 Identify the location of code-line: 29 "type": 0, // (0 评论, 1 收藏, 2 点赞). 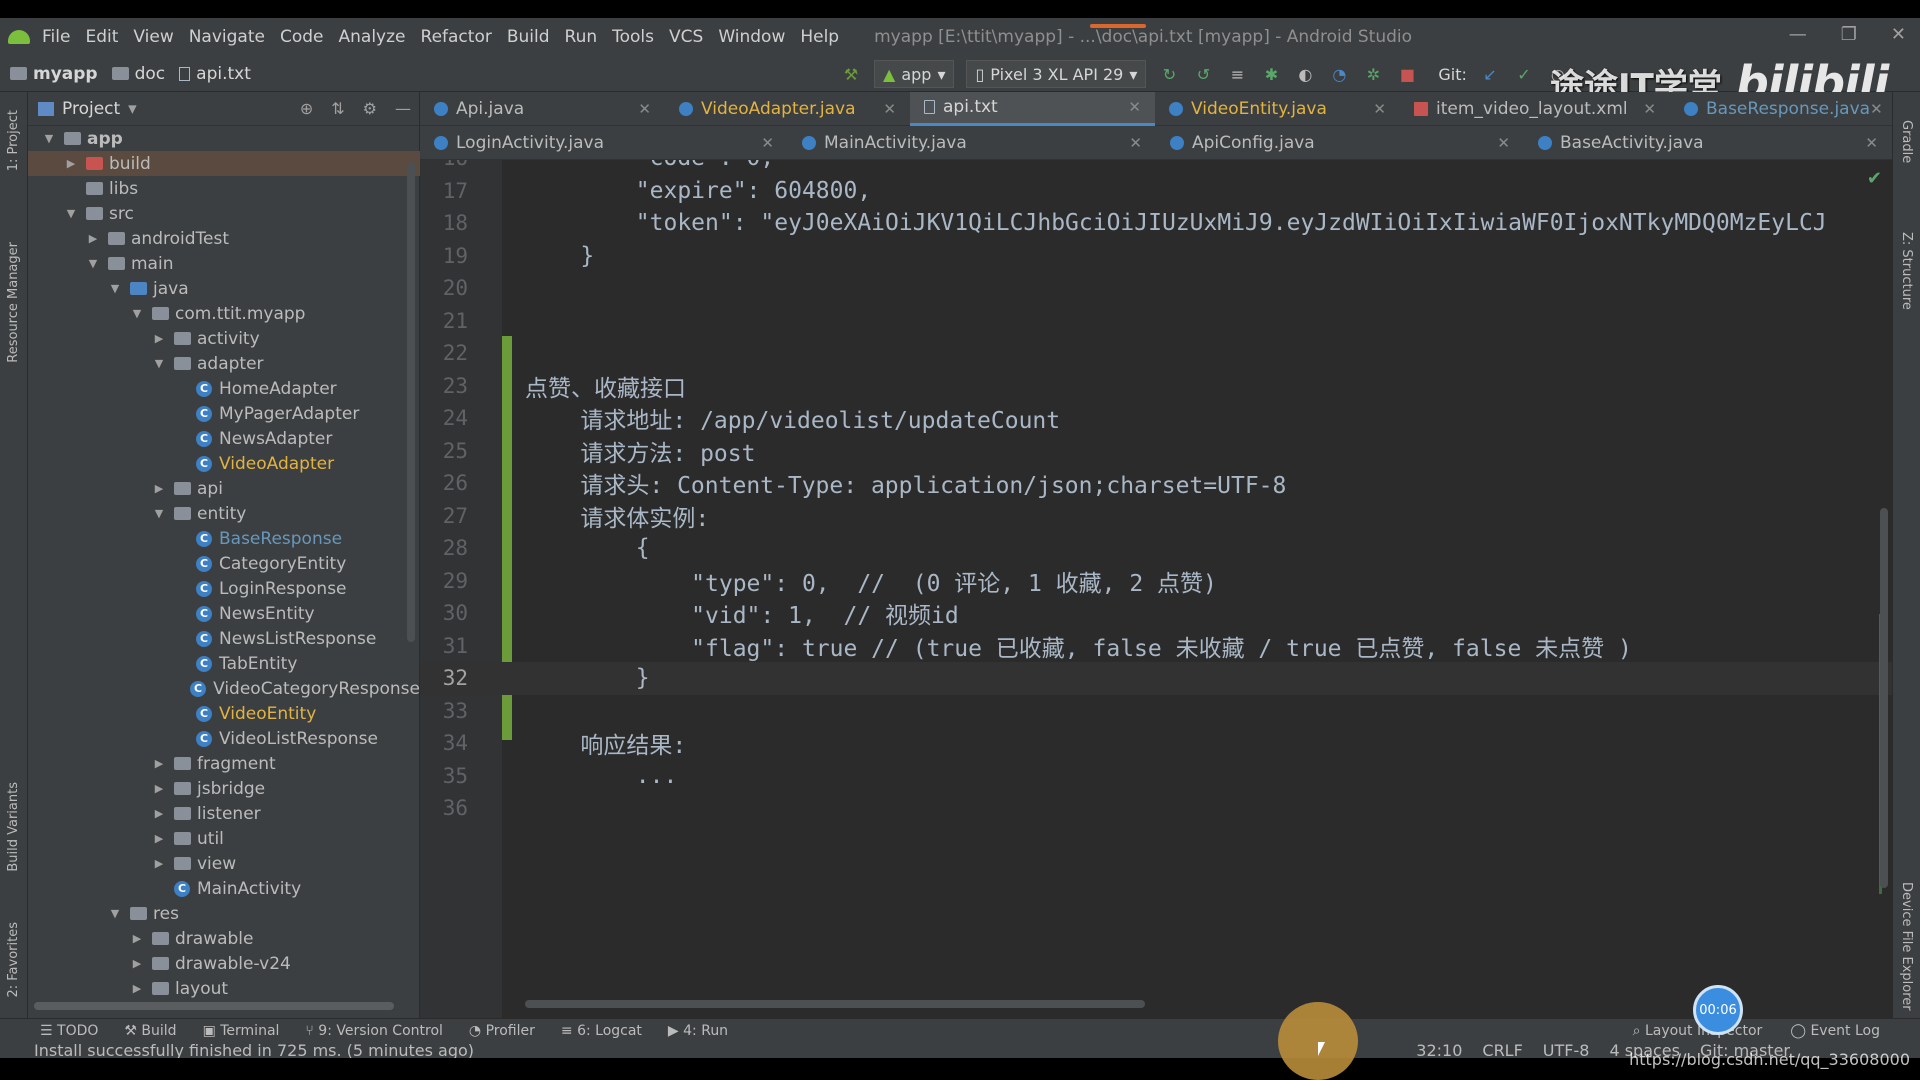
(1156, 581).